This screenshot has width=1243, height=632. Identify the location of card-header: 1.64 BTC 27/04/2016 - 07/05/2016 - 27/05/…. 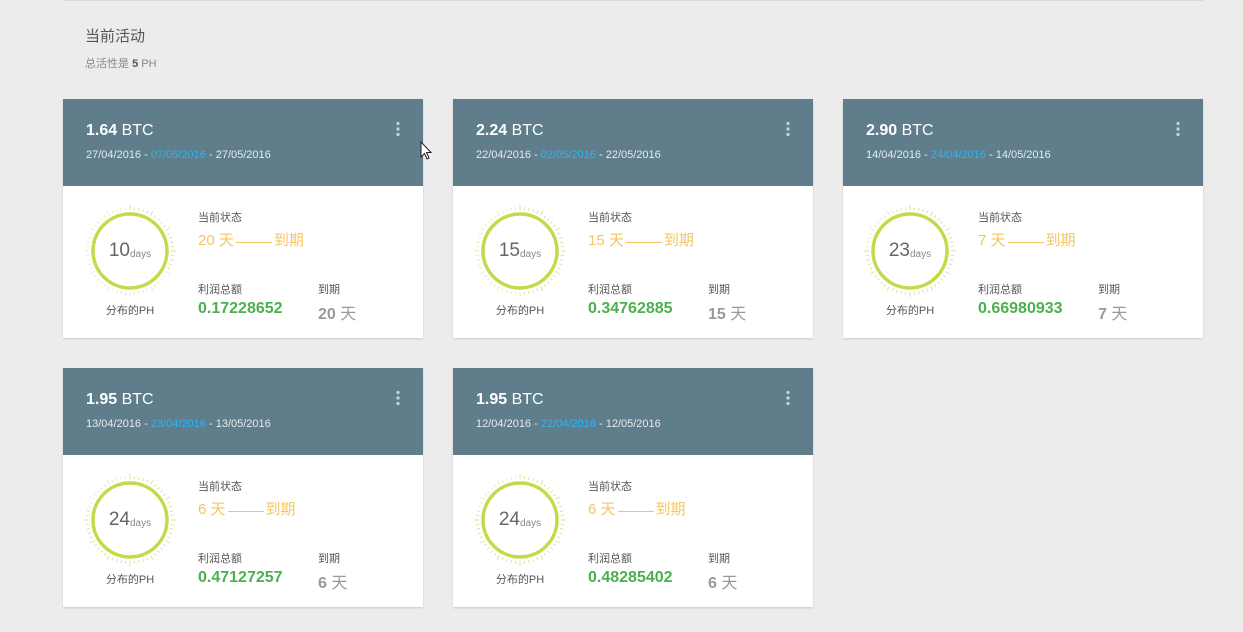
(243, 142).